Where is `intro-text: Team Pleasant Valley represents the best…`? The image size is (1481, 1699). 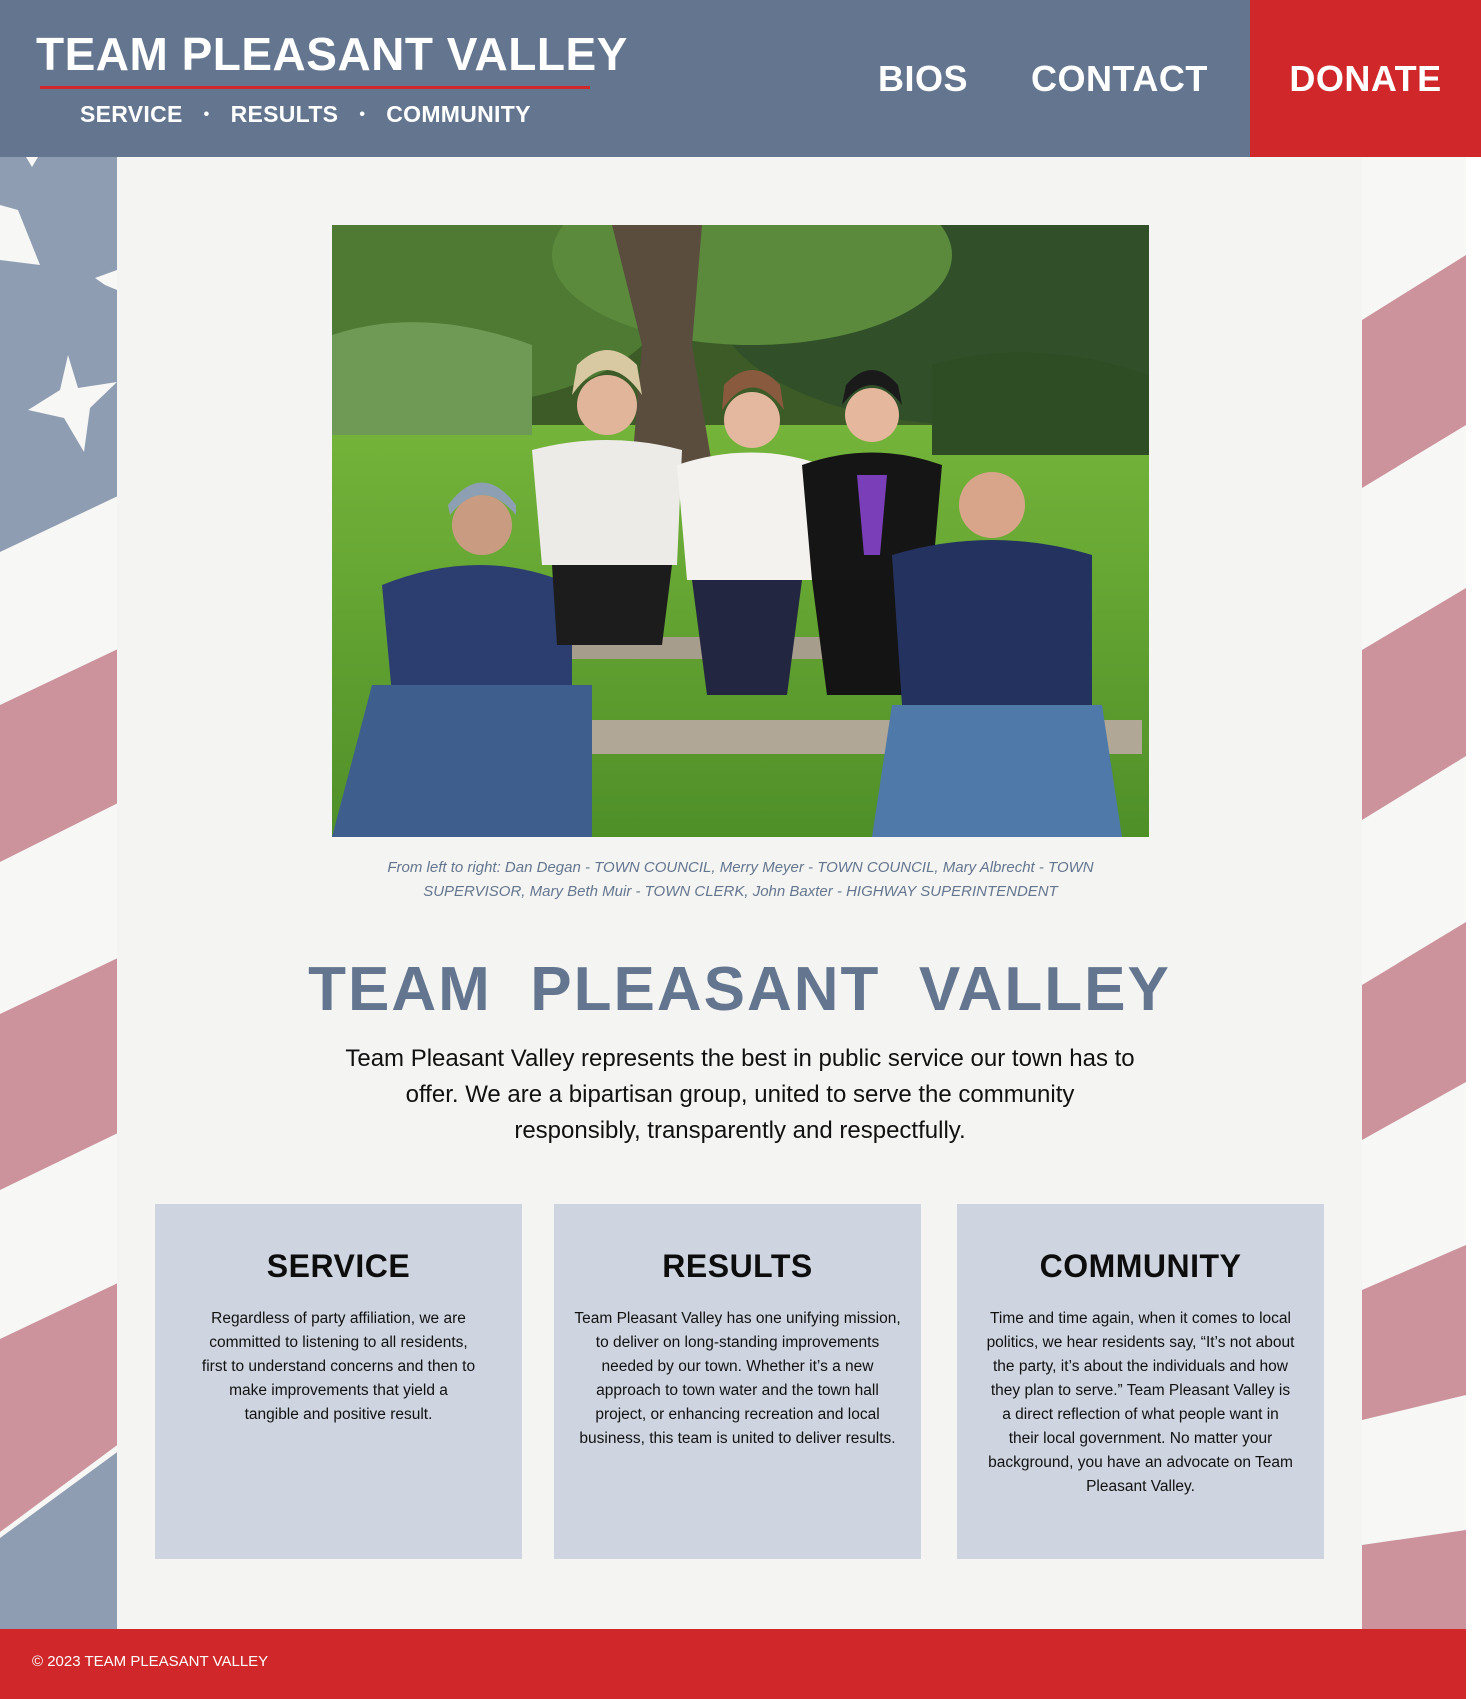 intro-text: Team Pleasant Valley represents the best… is located at coordinates (740, 1094).